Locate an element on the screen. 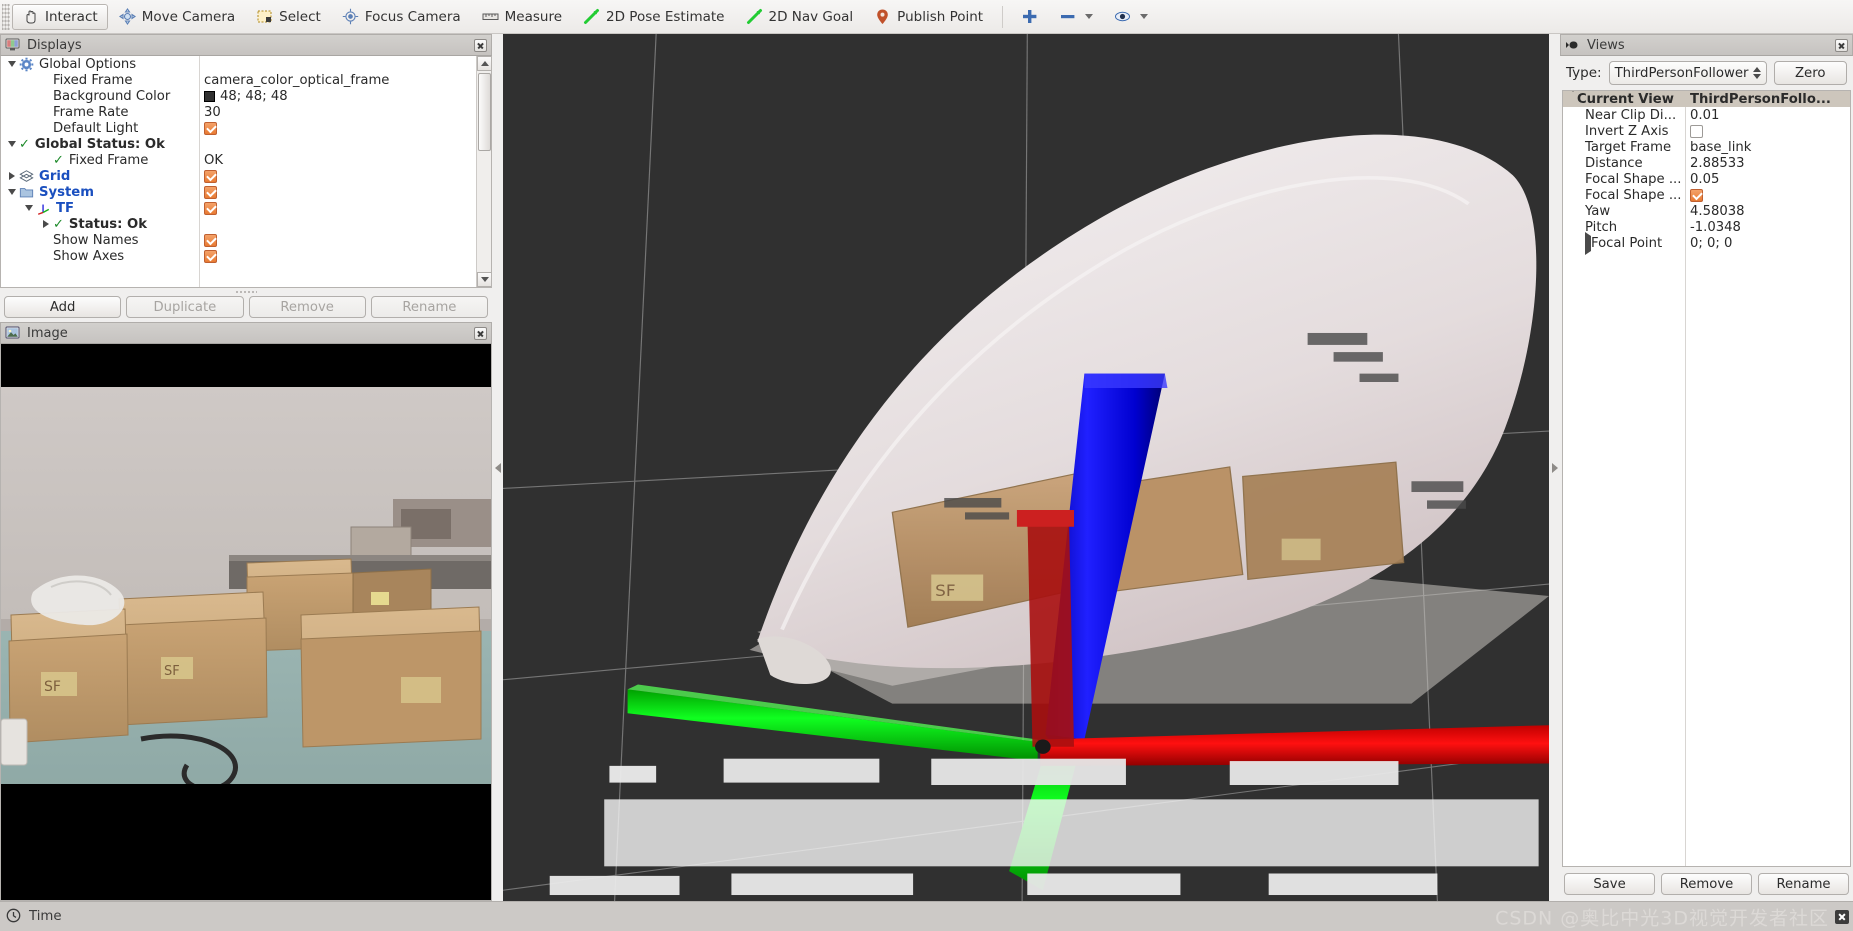 The width and height of the screenshot is (1853, 931). scrollbar-down-button is located at coordinates (484, 279).